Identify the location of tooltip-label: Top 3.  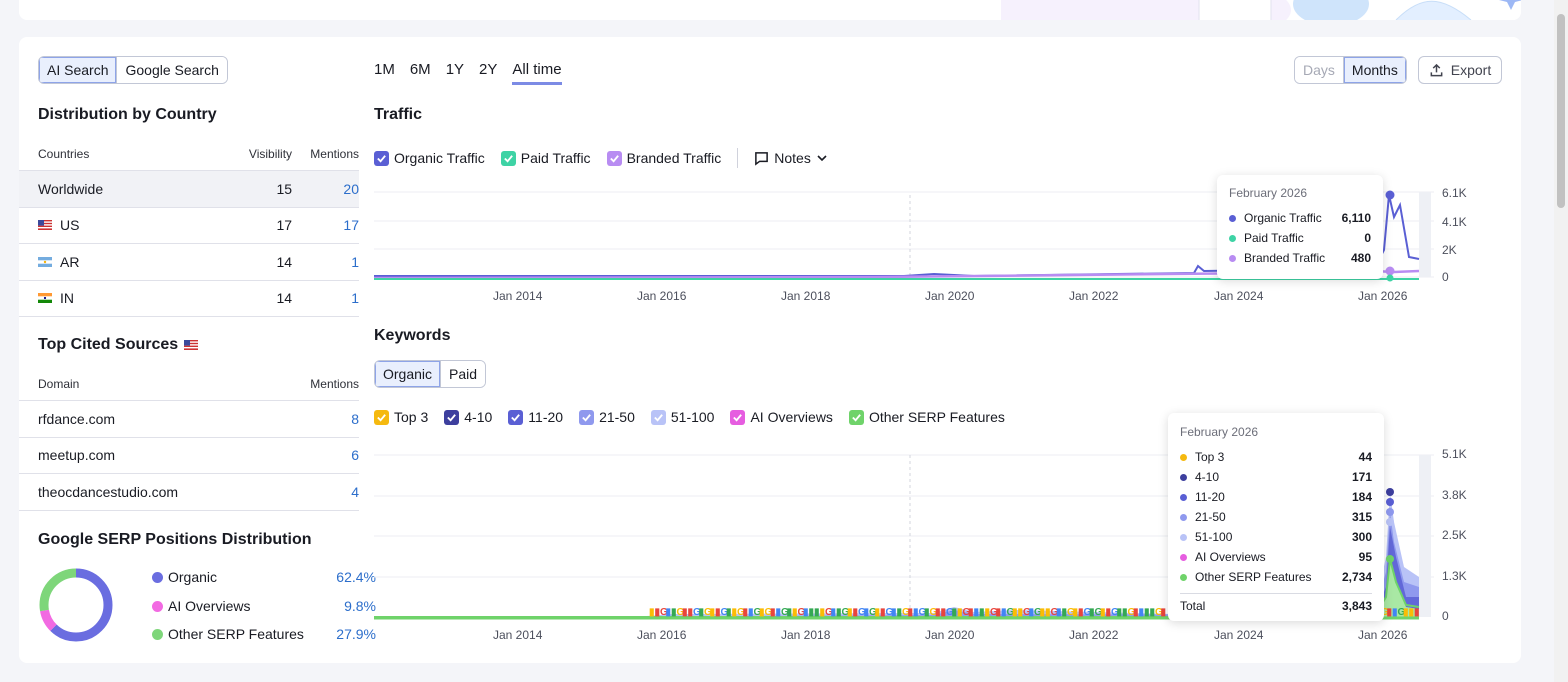
(1210, 457).